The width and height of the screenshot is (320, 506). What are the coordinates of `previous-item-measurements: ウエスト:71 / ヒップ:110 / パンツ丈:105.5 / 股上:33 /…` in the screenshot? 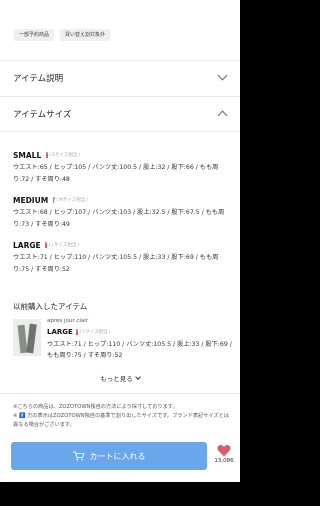 It's located at (139, 350).